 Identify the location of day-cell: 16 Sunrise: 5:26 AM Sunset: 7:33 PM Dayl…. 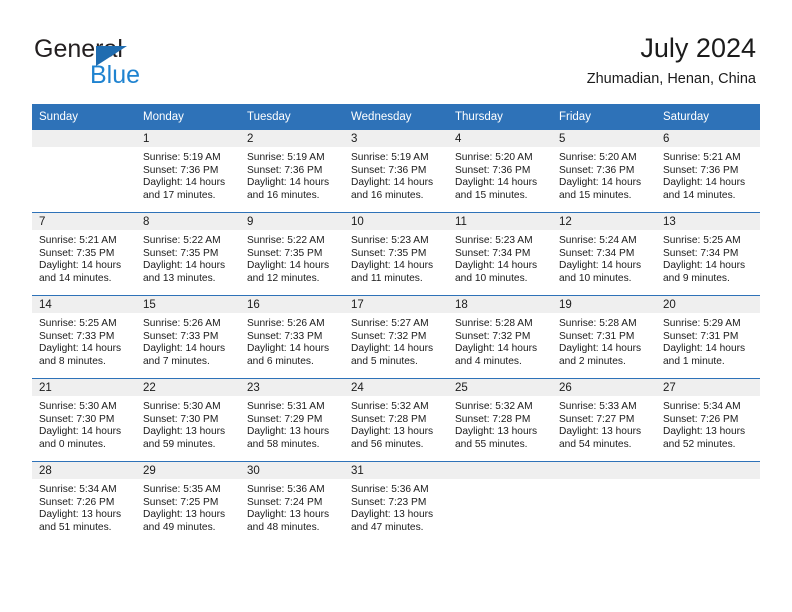
(292, 337).